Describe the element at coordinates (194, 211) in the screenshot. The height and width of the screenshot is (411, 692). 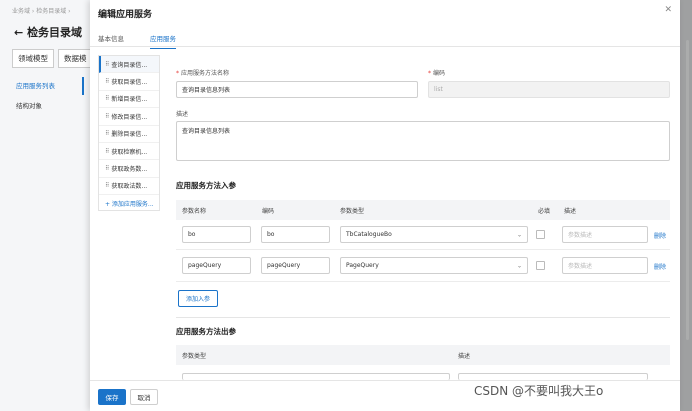
I see `header-param-name: 参数名称` at that location.